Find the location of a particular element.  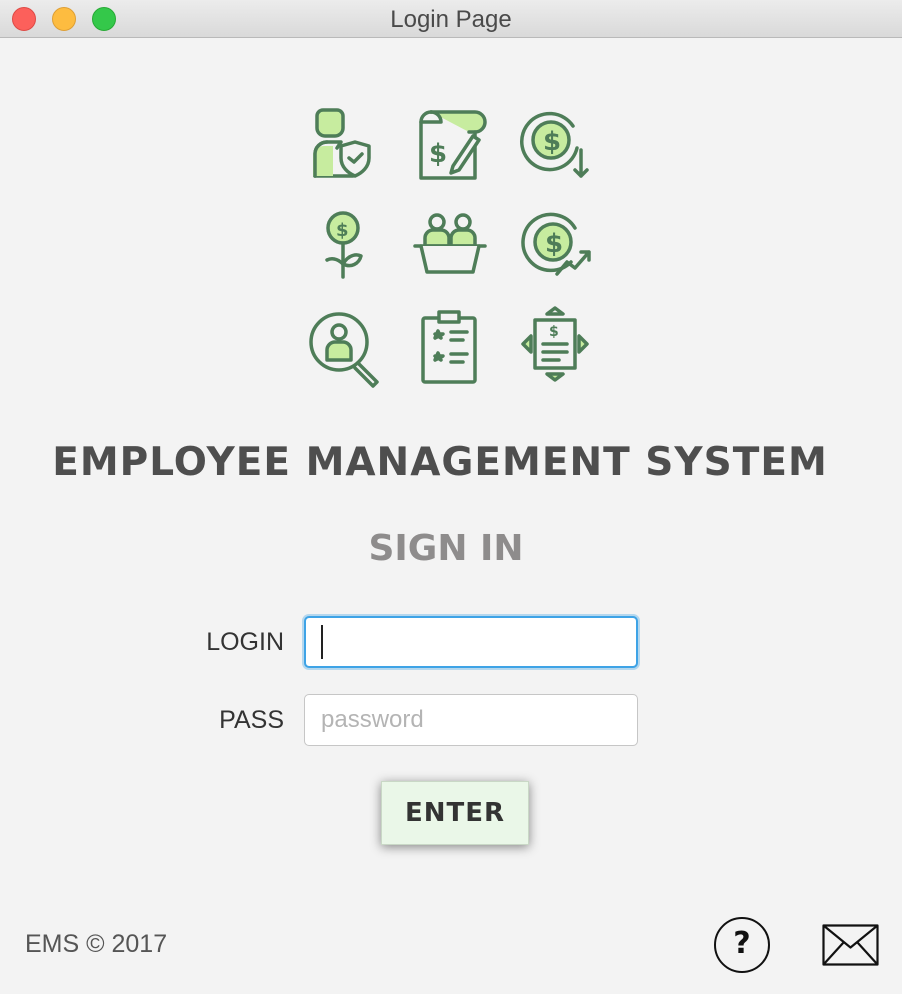

password-input is located at coordinates (471, 720).